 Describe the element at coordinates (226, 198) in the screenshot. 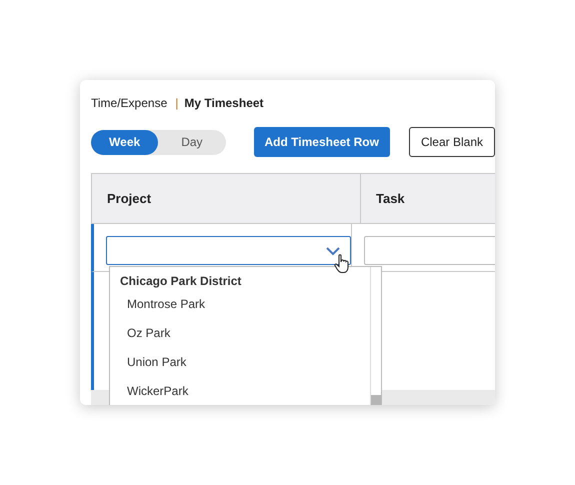

I see `column-header: Project` at that location.